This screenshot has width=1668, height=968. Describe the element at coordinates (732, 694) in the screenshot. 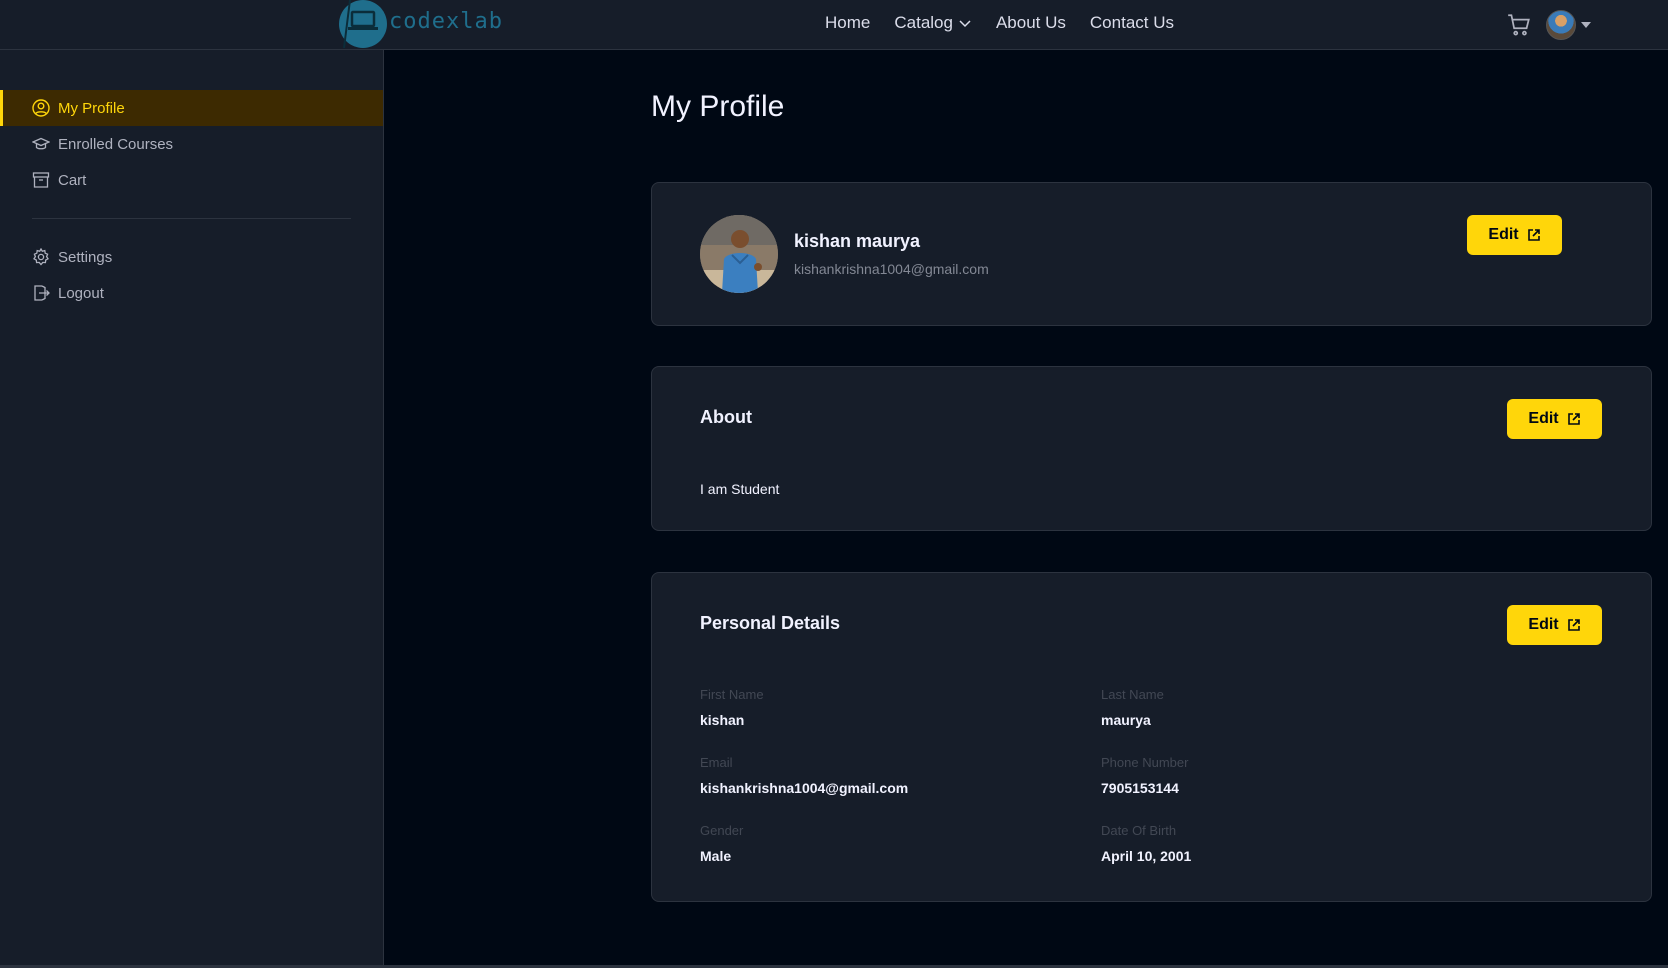

I see `field-label: First Name` at that location.